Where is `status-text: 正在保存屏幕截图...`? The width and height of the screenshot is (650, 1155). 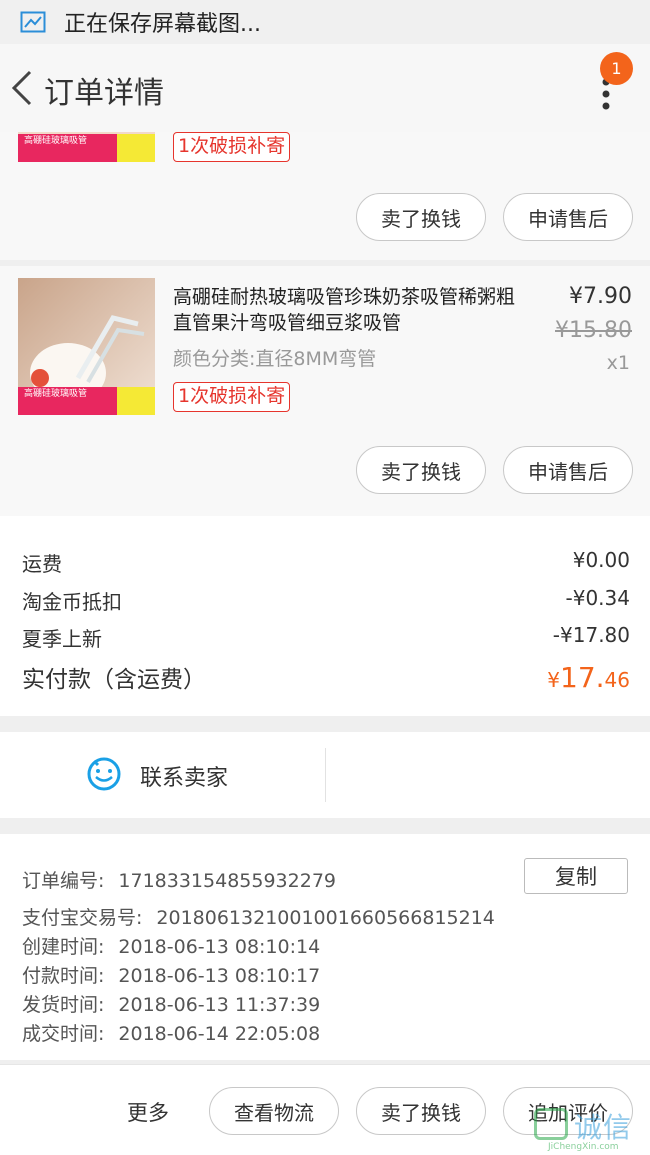 status-text: 正在保存屏幕截图... is located at coordinates (162, 24).